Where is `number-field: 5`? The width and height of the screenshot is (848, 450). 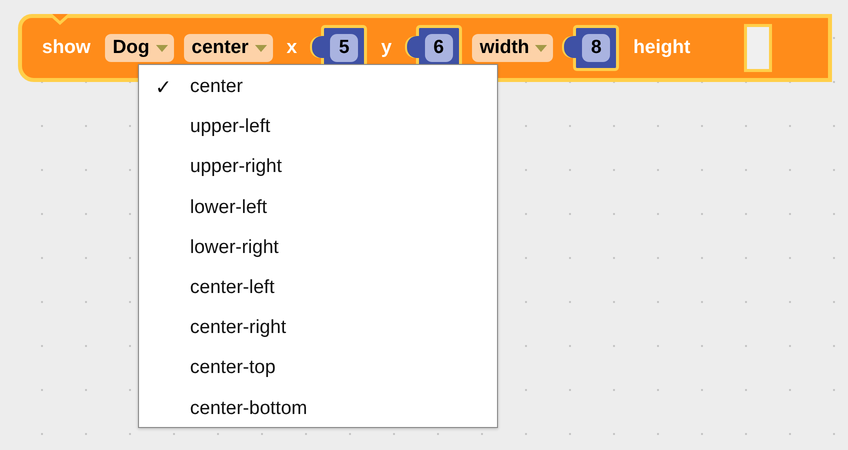 number-field: 5 is located at coordinates (344, 48).